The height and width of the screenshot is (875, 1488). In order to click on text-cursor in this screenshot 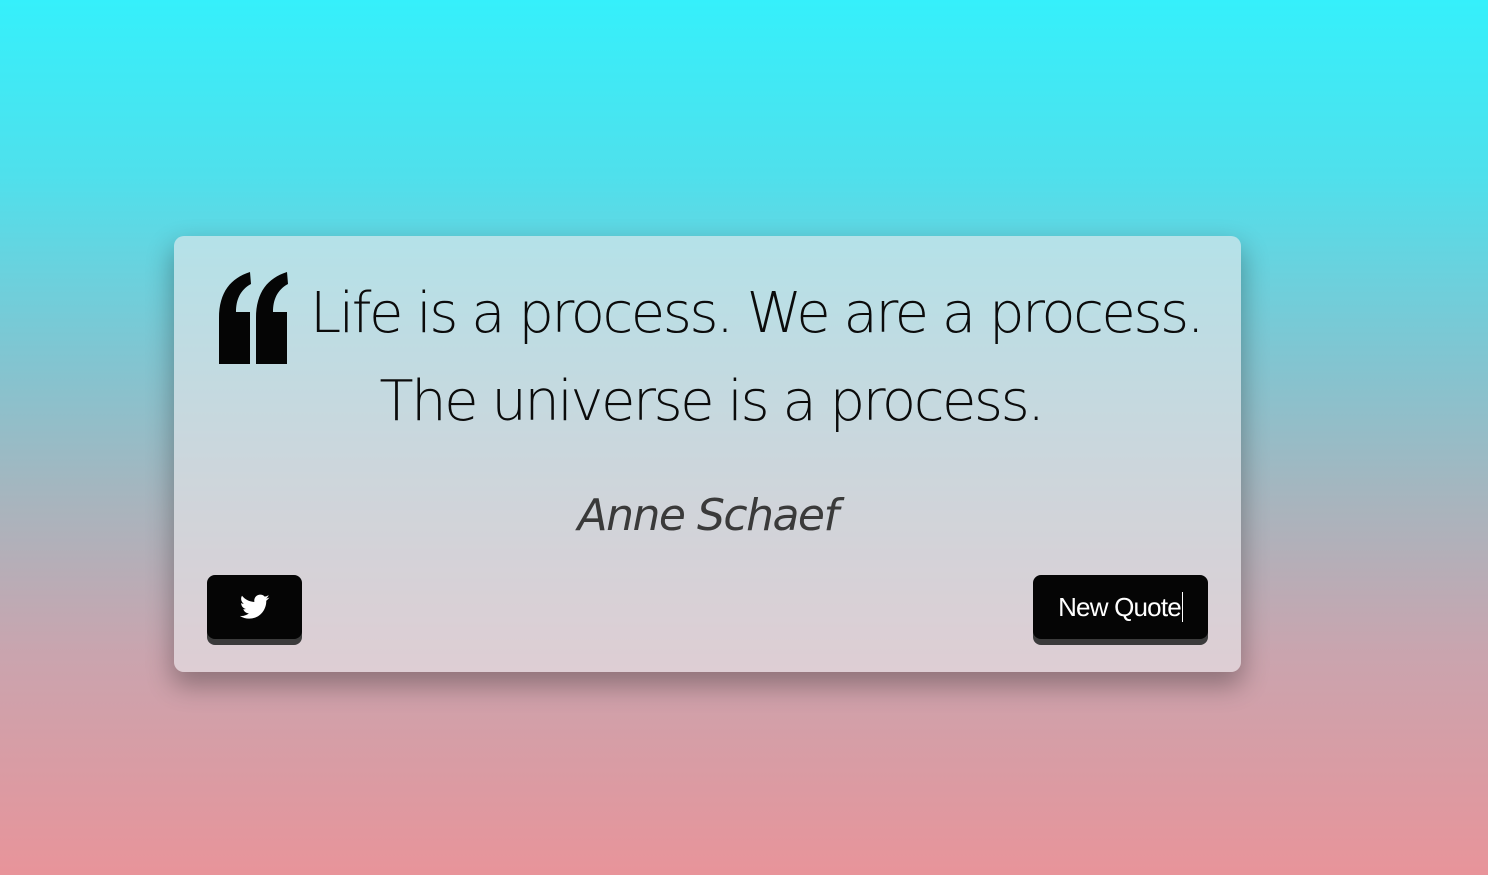, I will do `click(1182, 607)`.